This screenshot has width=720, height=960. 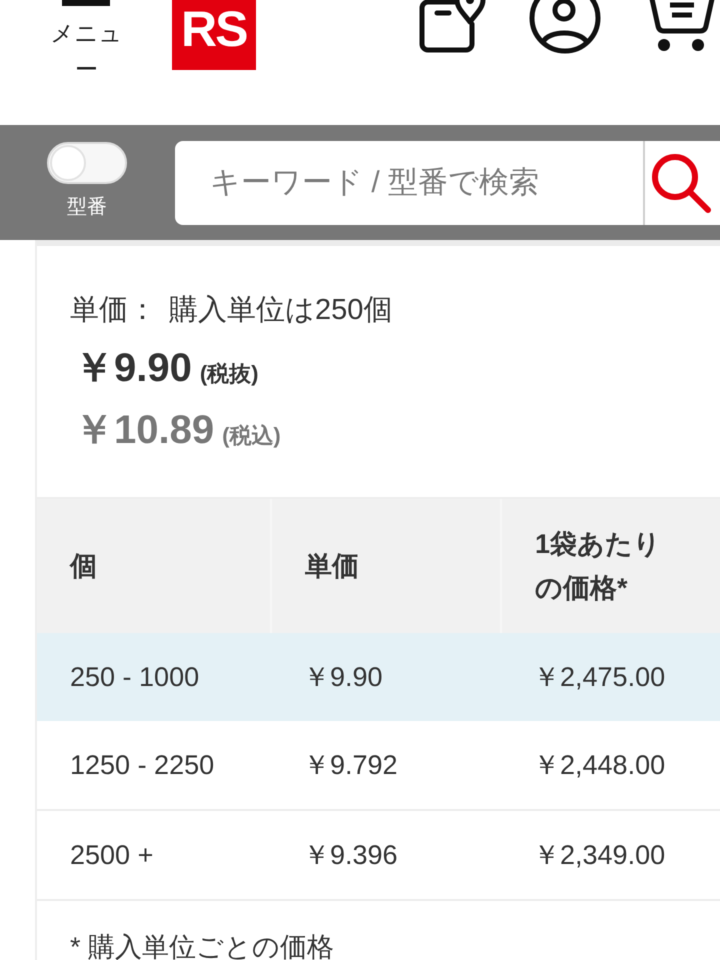 I want to click on tax-note: (税込), so click(x=251, y=436).